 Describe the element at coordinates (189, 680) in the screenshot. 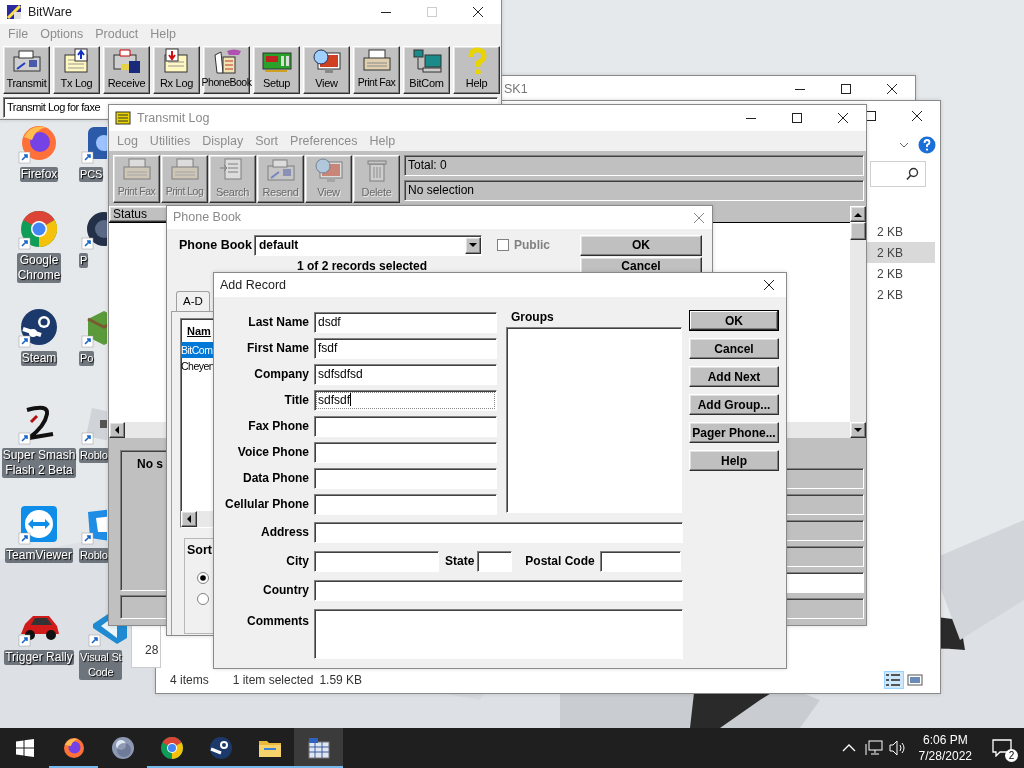

I see `item-count: 4 items` at that location.